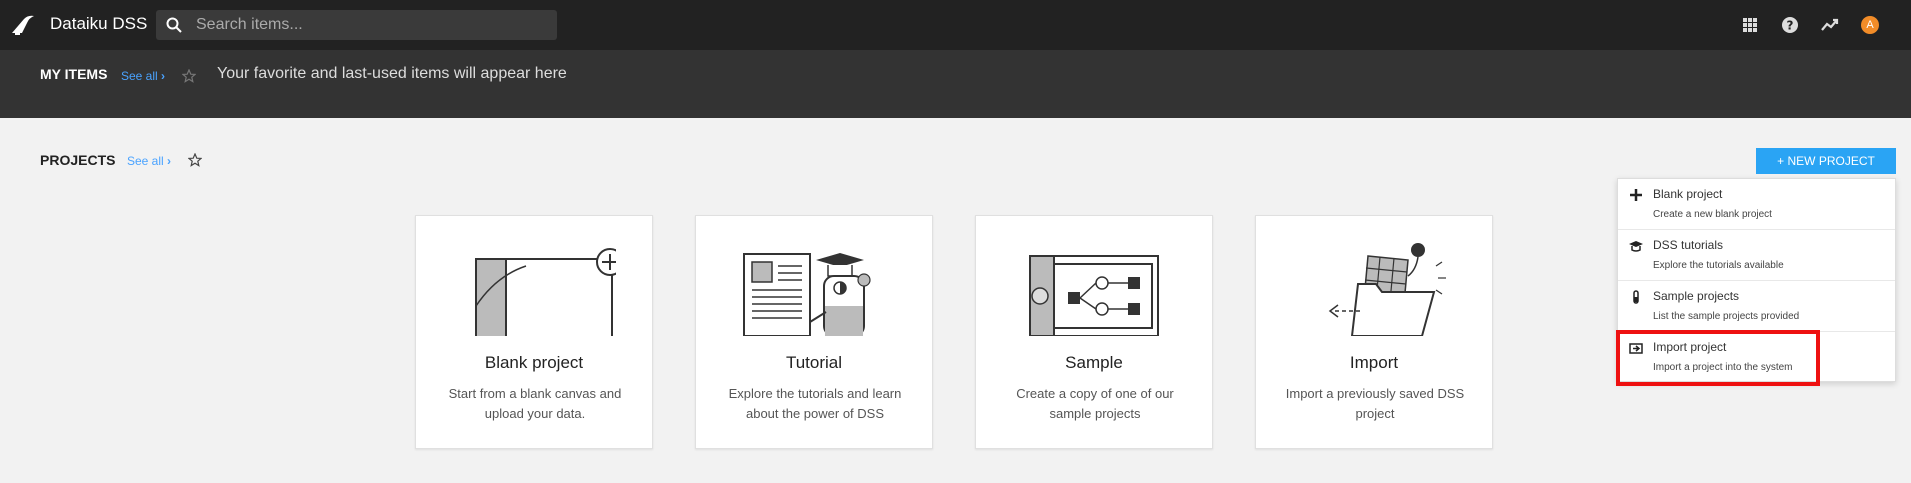  I want to click on menu-item-label: Sample projects, so click(1696, 296).